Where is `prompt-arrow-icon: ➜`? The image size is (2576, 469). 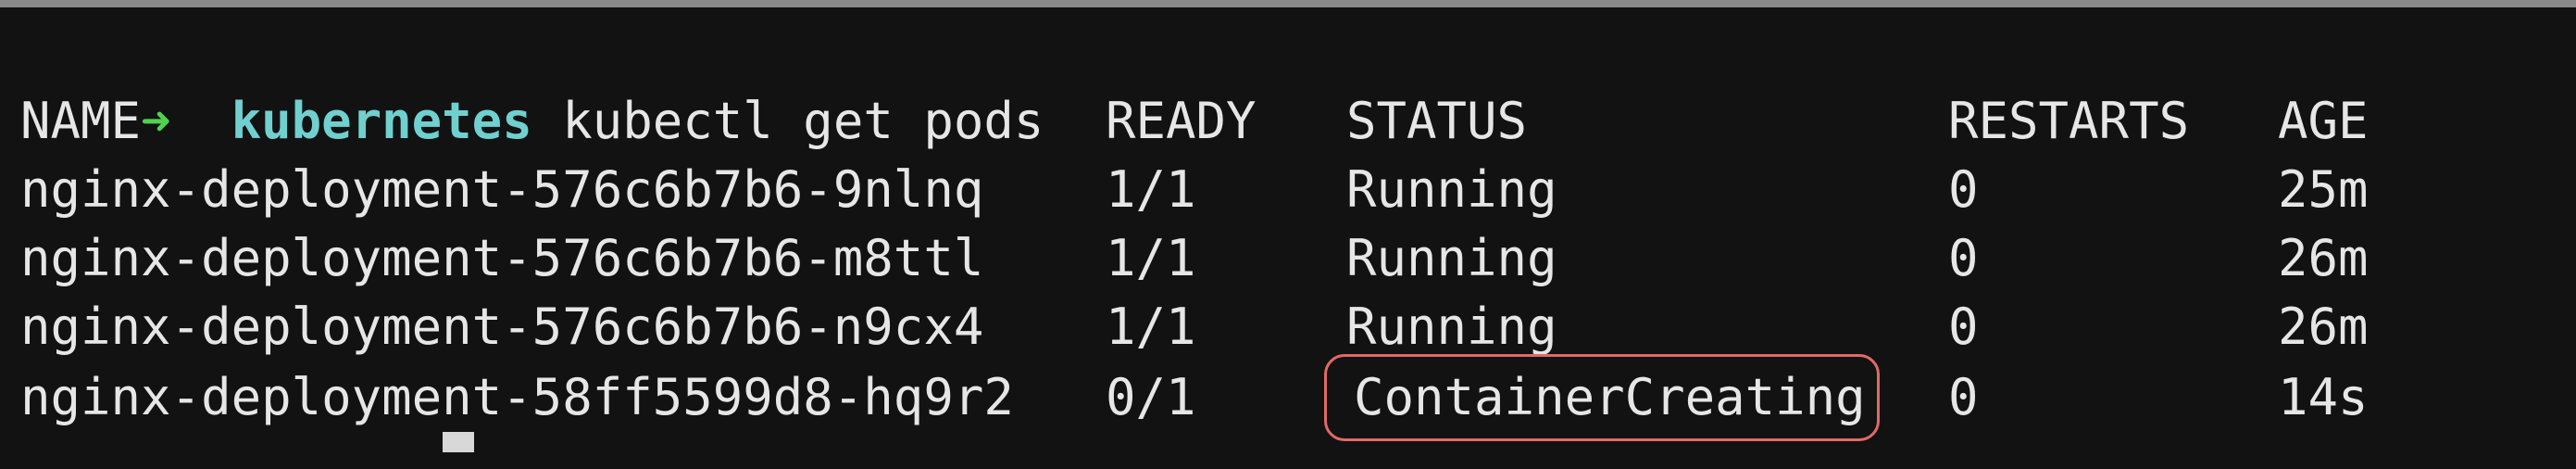 prompt-arrow-icon: ➜ is located at coordinates (156, 121).